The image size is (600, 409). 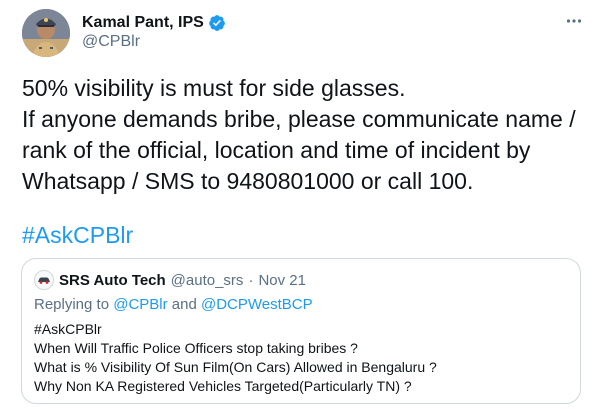 What do you see at coordinates (112, 280) in the screenshot?
I see `quoted-author-name: SRS Auto Tech` at bounding box center [112, 280].